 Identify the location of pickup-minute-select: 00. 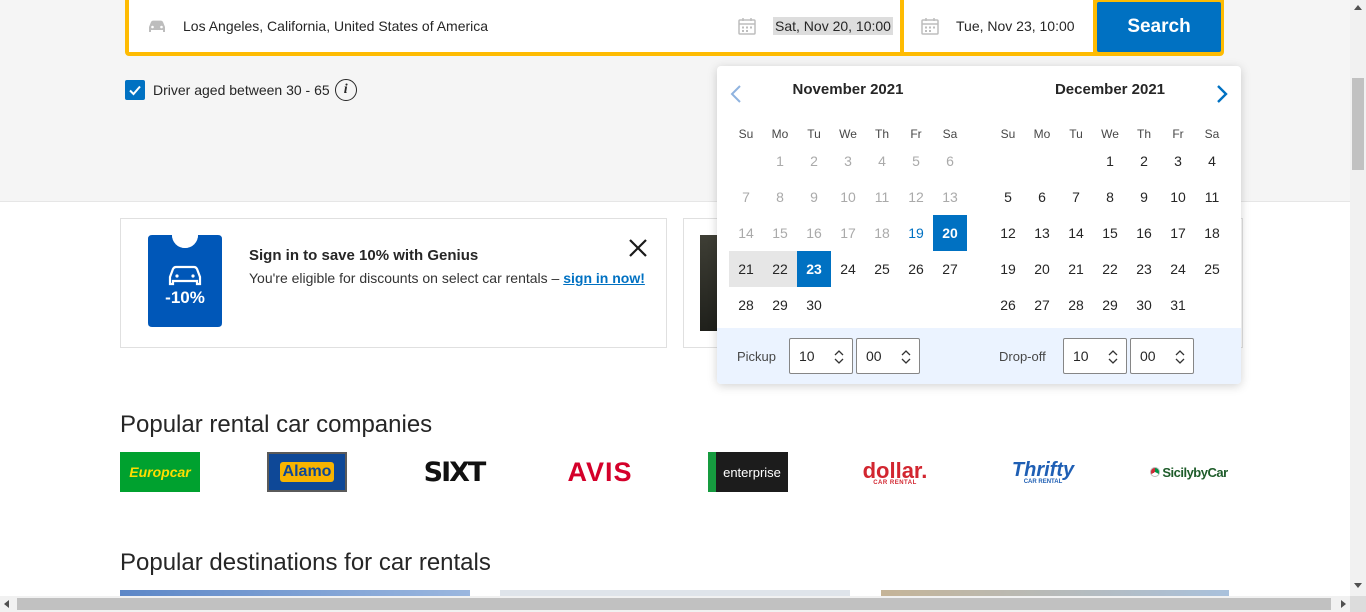
(888, 356).